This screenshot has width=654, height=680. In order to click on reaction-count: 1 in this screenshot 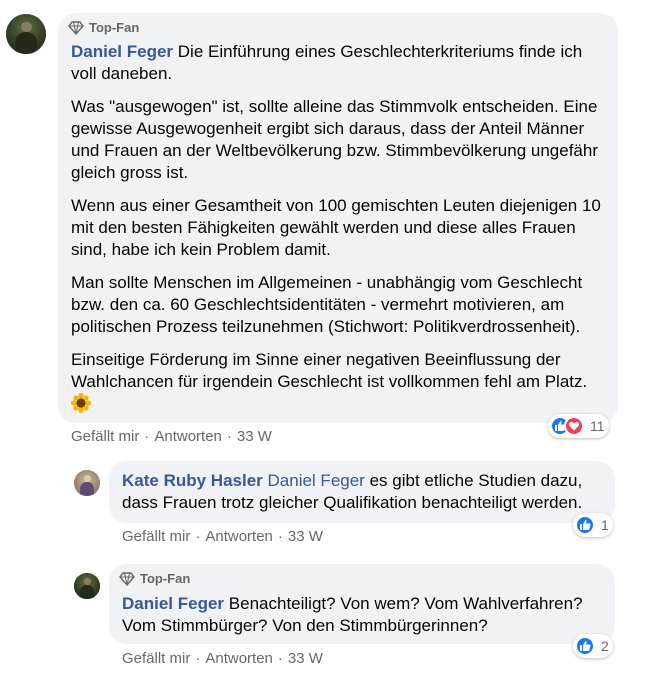, I will do `click(605, 525)`.